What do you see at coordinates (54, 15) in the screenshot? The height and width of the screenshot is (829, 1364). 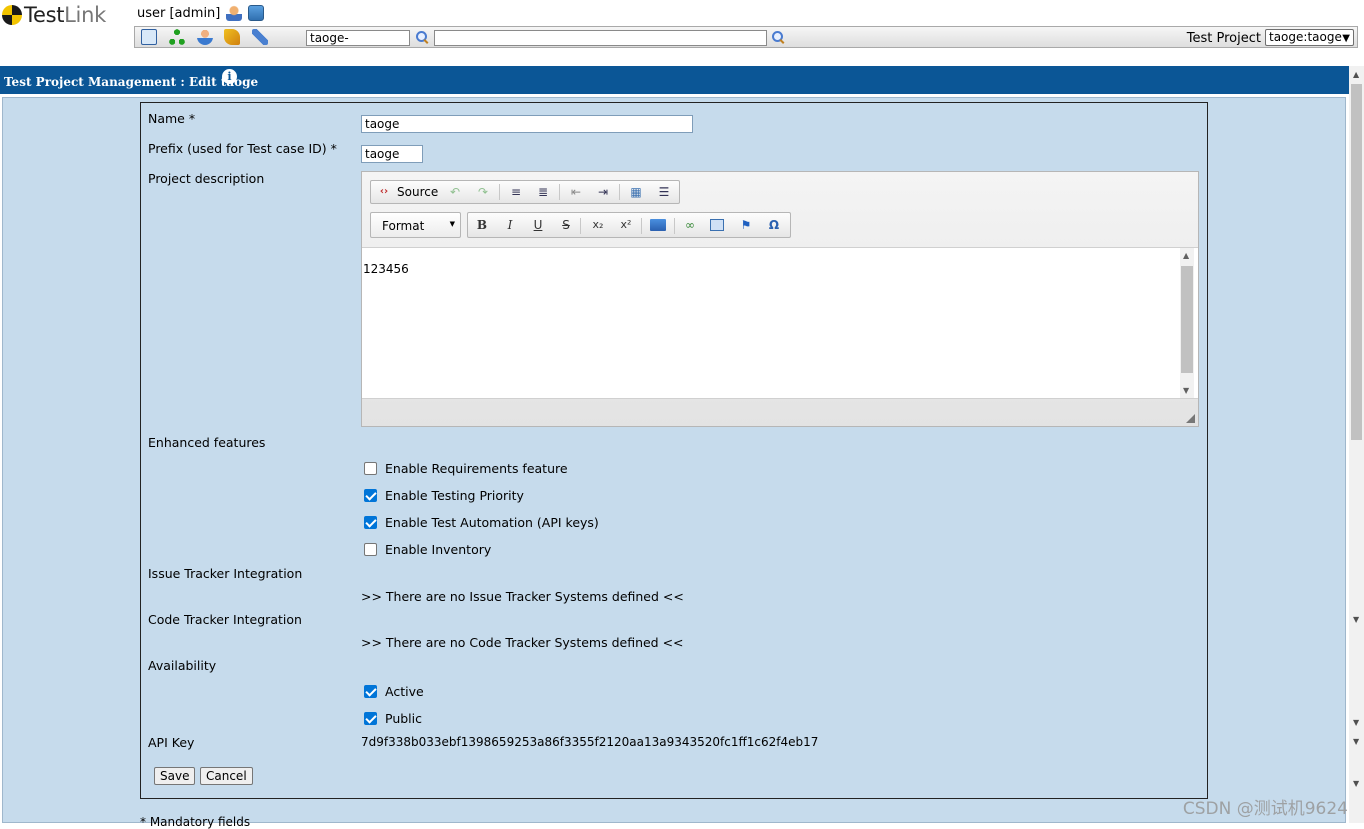 I see `testlink-logo: TestLink` at bounding box center [54, 15].